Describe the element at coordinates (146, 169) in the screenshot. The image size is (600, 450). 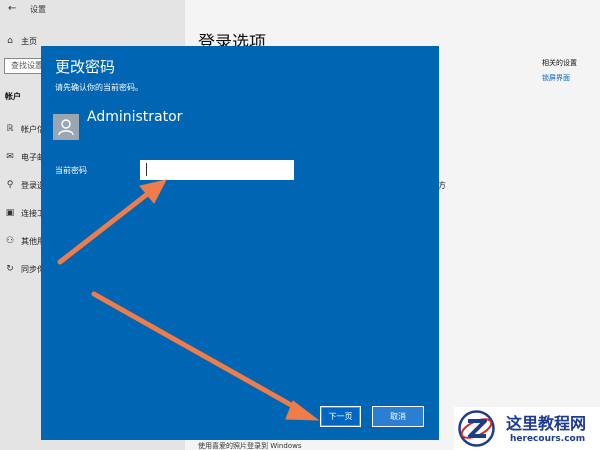
I see `text-caret` at that location.